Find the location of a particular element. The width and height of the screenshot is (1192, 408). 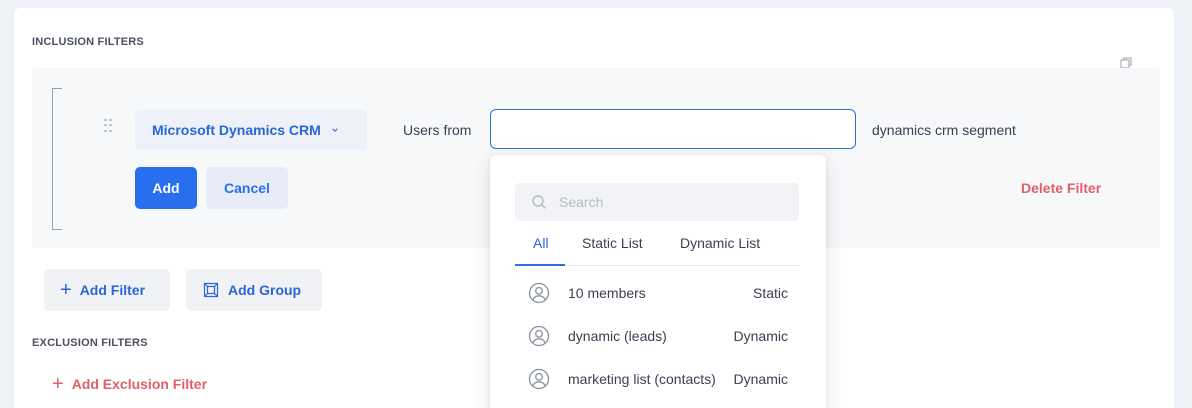

list-item: 10 members Static is located at coordinates (658, 293).